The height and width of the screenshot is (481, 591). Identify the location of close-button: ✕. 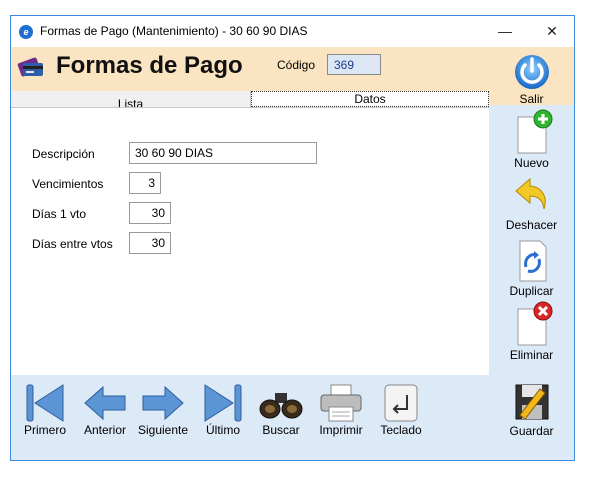
(552, 31).